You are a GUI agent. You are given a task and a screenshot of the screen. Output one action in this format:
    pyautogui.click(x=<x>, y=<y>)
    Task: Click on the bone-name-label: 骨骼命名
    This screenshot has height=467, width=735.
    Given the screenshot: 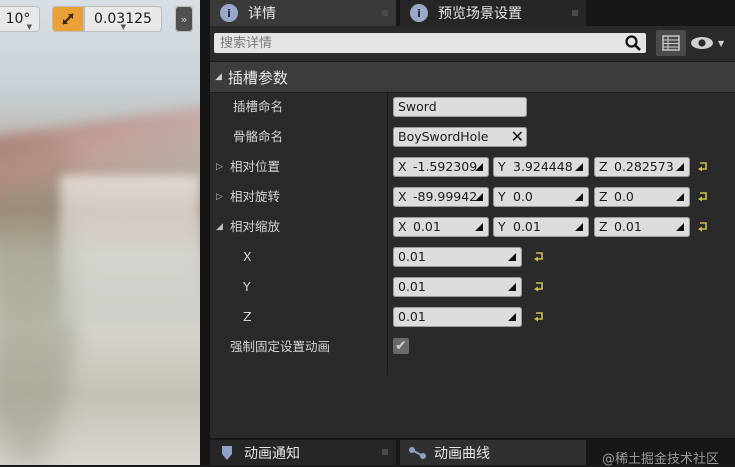 What is the action you would take?
    pyautogui.click(x=258, y=136)
    